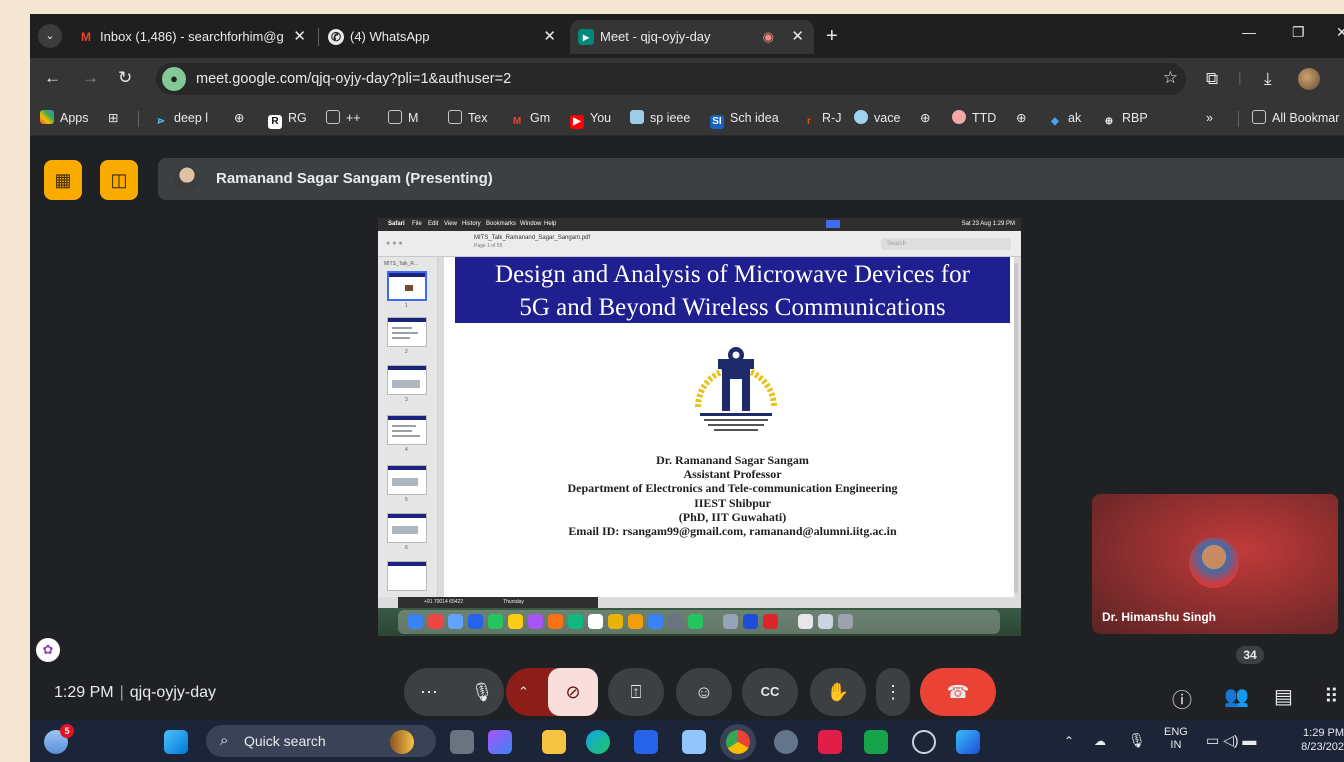 Image resolution: width=1344 pixels, height=762 pixels. What do you see at coordinates (732, 307) in the screenshot?
I see `slide-title-line2: 5G and Beyond Wireless Communications` at bounding box center [732, 307].